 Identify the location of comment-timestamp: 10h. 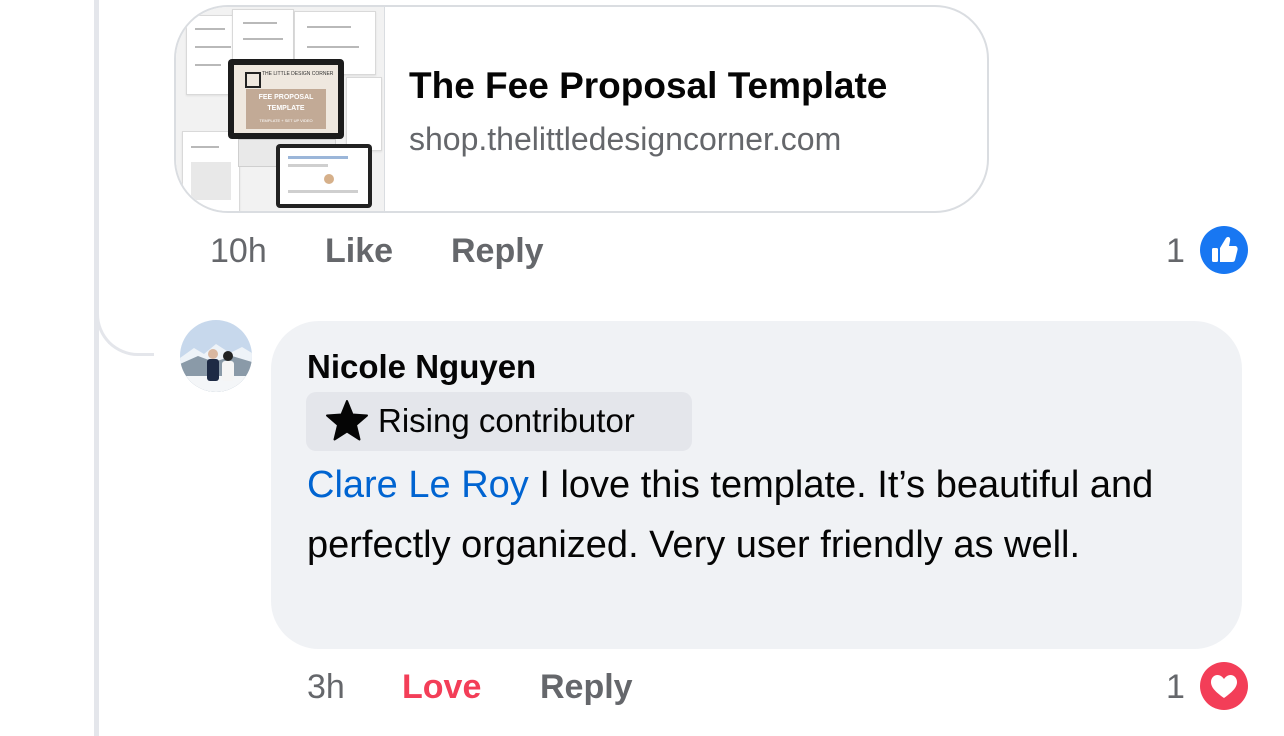
(238, 251).